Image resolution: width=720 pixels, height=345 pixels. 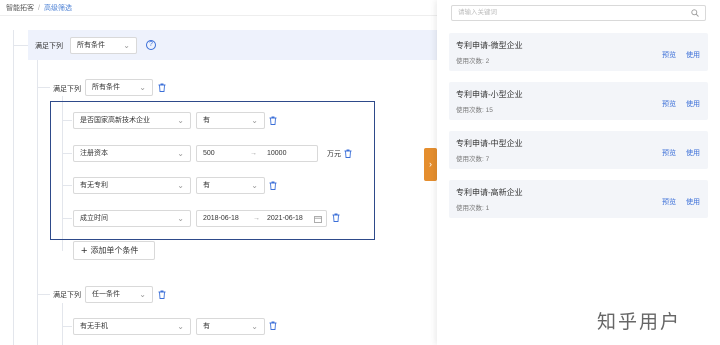 I want to click on condition-field-value: 有无手机, so click(x=94, y=326).